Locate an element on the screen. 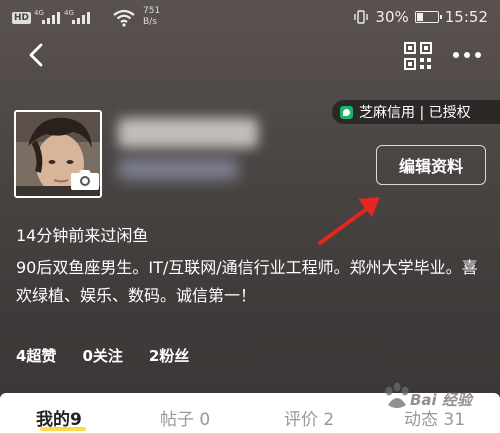  status-right: 30% 15:52 is located at coordinates (420, 17).